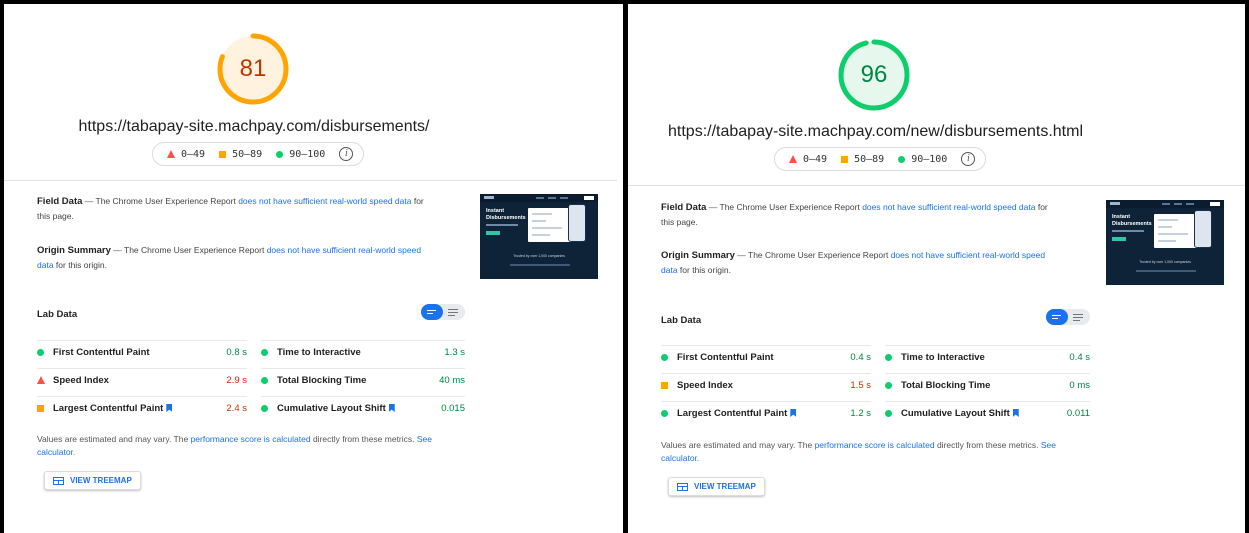 The width and height of the screenshot is (1249, 533). What do you see at coordinates (987, 356) in the screenshot?
I see `metric-tti: Time to Interactive 0.4 s` at bounding box center [987, 356].